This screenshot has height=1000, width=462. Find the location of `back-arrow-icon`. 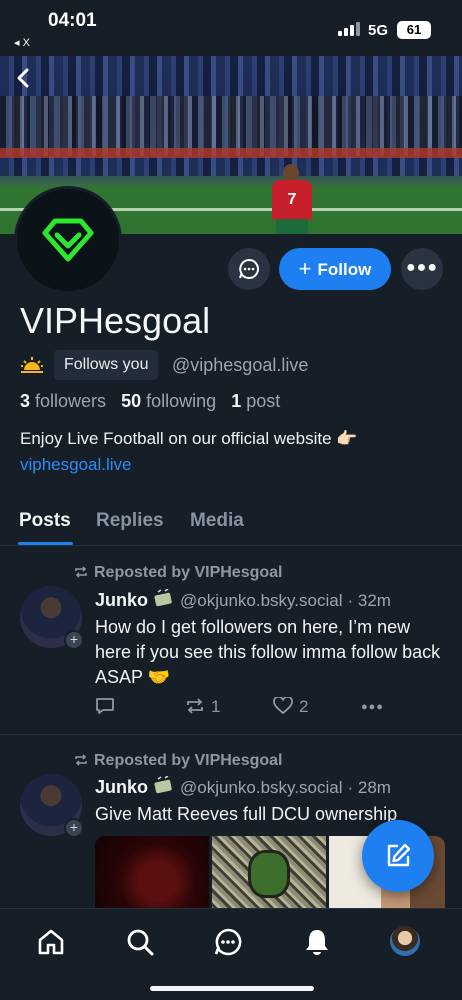

back-arrow-icon is located at coordinates (24, 78).